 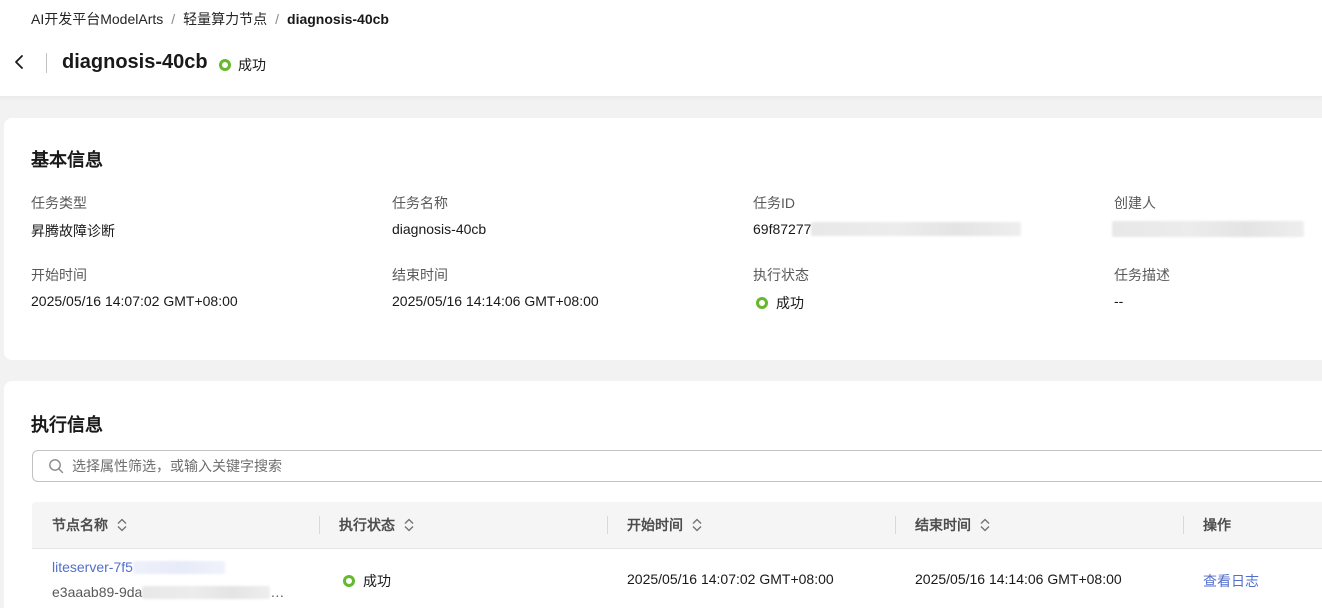 I want to click on creator-value, so click(x=1208, y=229).